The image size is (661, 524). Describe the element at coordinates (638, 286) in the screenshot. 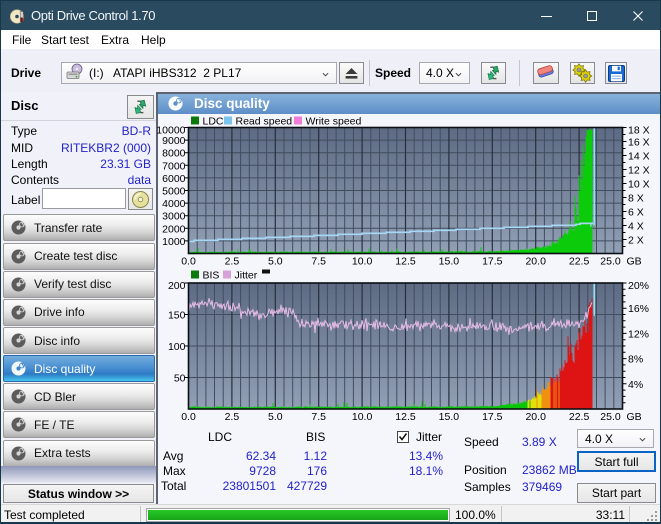

I see `svg-text: 20%` at that location.